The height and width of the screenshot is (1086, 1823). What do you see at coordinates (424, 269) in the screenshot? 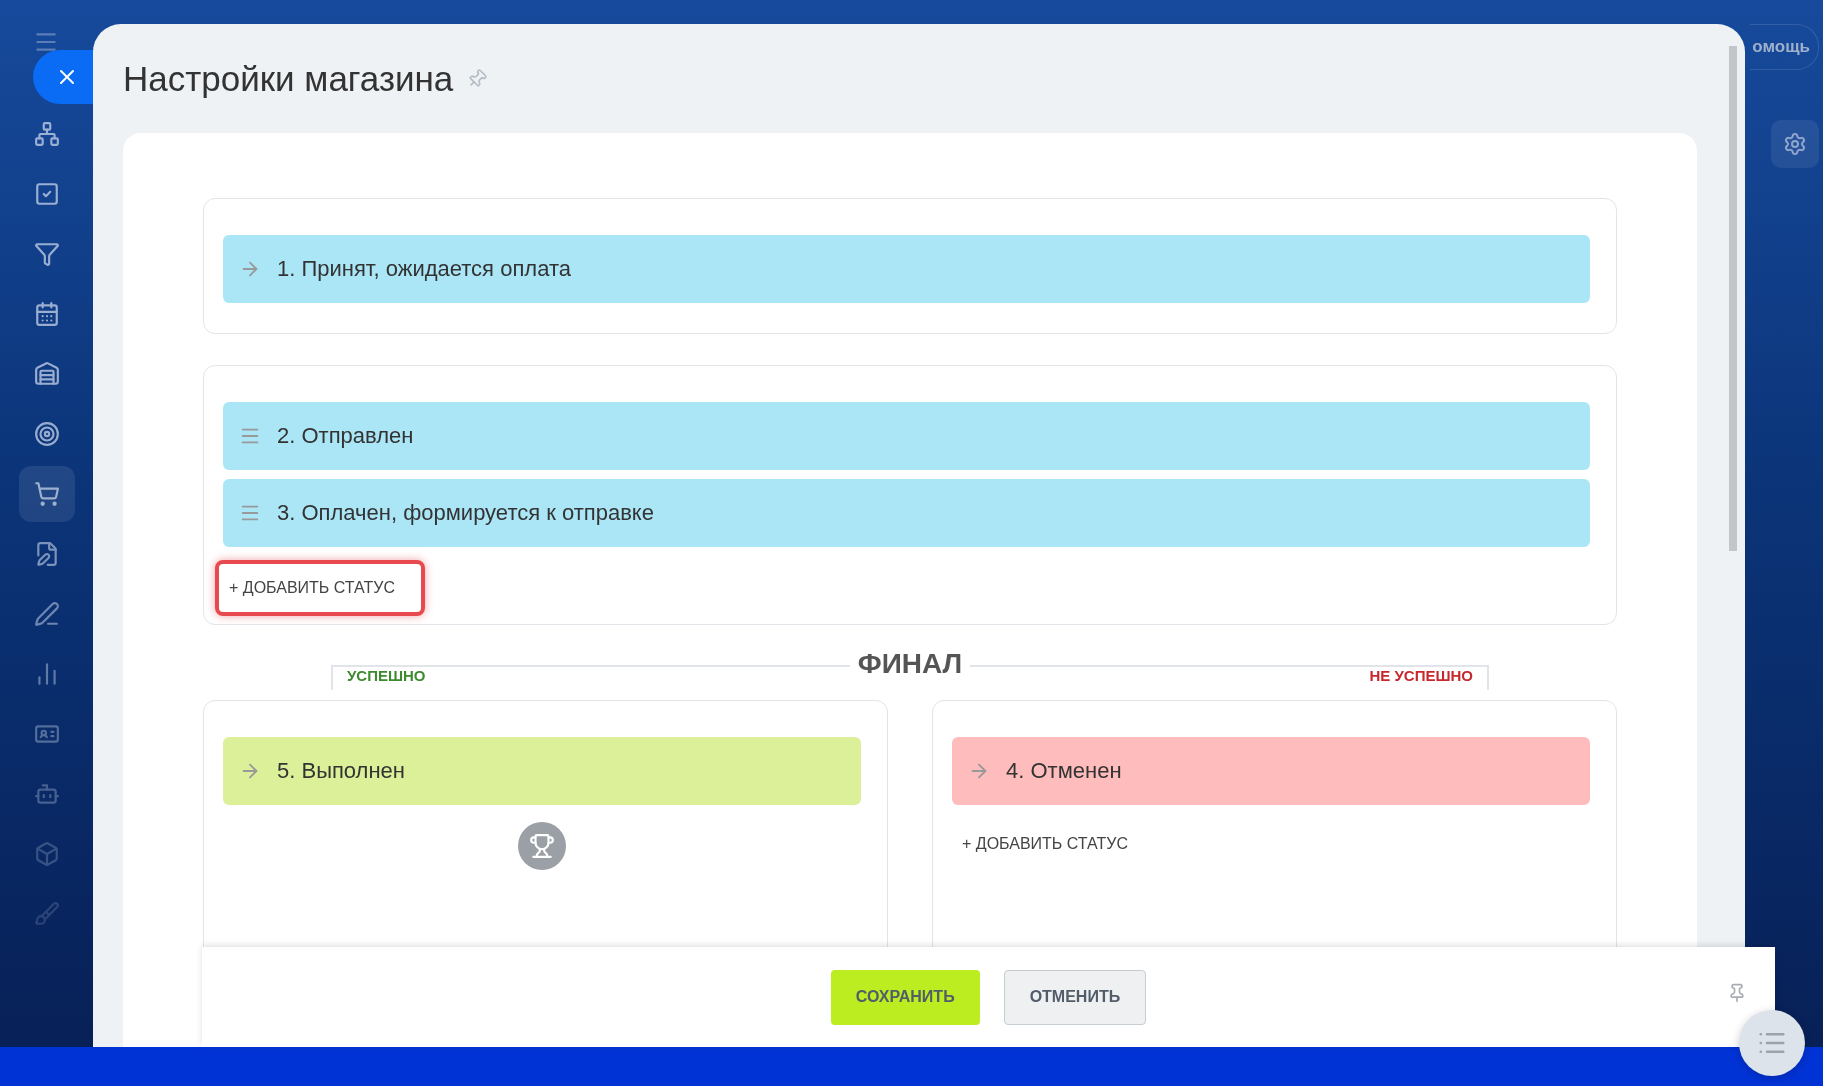
I see `status-label: 1. Принят, ожидается оплата` at bounding box center [424, 269].